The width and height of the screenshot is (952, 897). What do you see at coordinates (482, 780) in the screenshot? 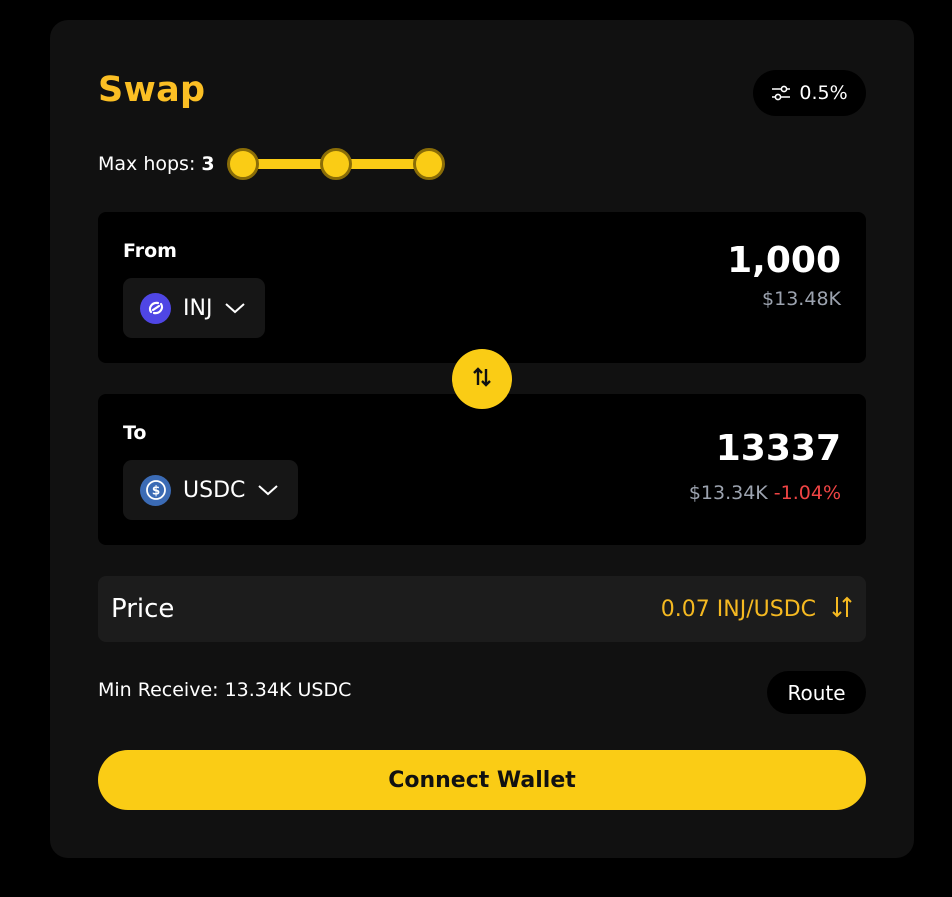
I see `connect-wallet-button: Connect Wallet` at bounding box center [482, 780].